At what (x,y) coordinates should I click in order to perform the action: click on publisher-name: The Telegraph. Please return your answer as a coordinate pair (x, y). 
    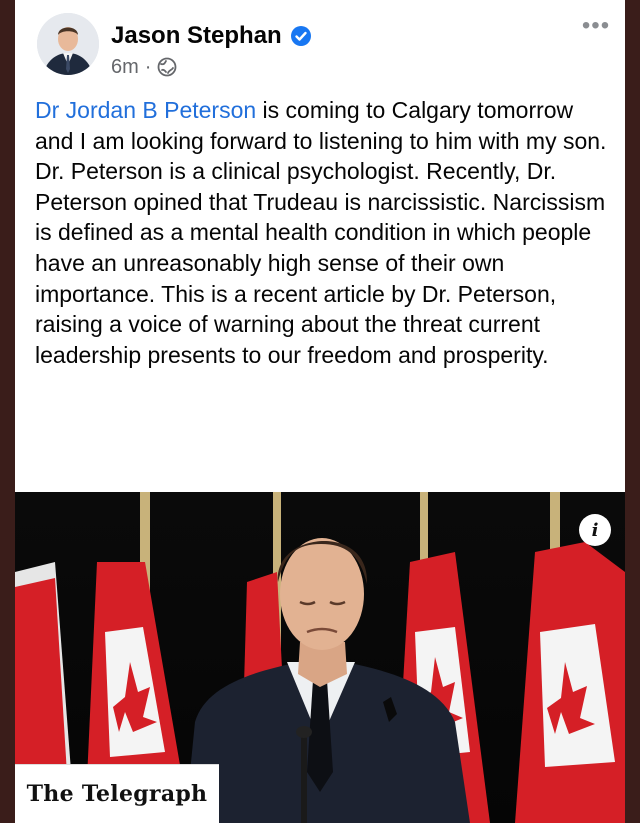
    Looking at the image, I should click on (117, 794).